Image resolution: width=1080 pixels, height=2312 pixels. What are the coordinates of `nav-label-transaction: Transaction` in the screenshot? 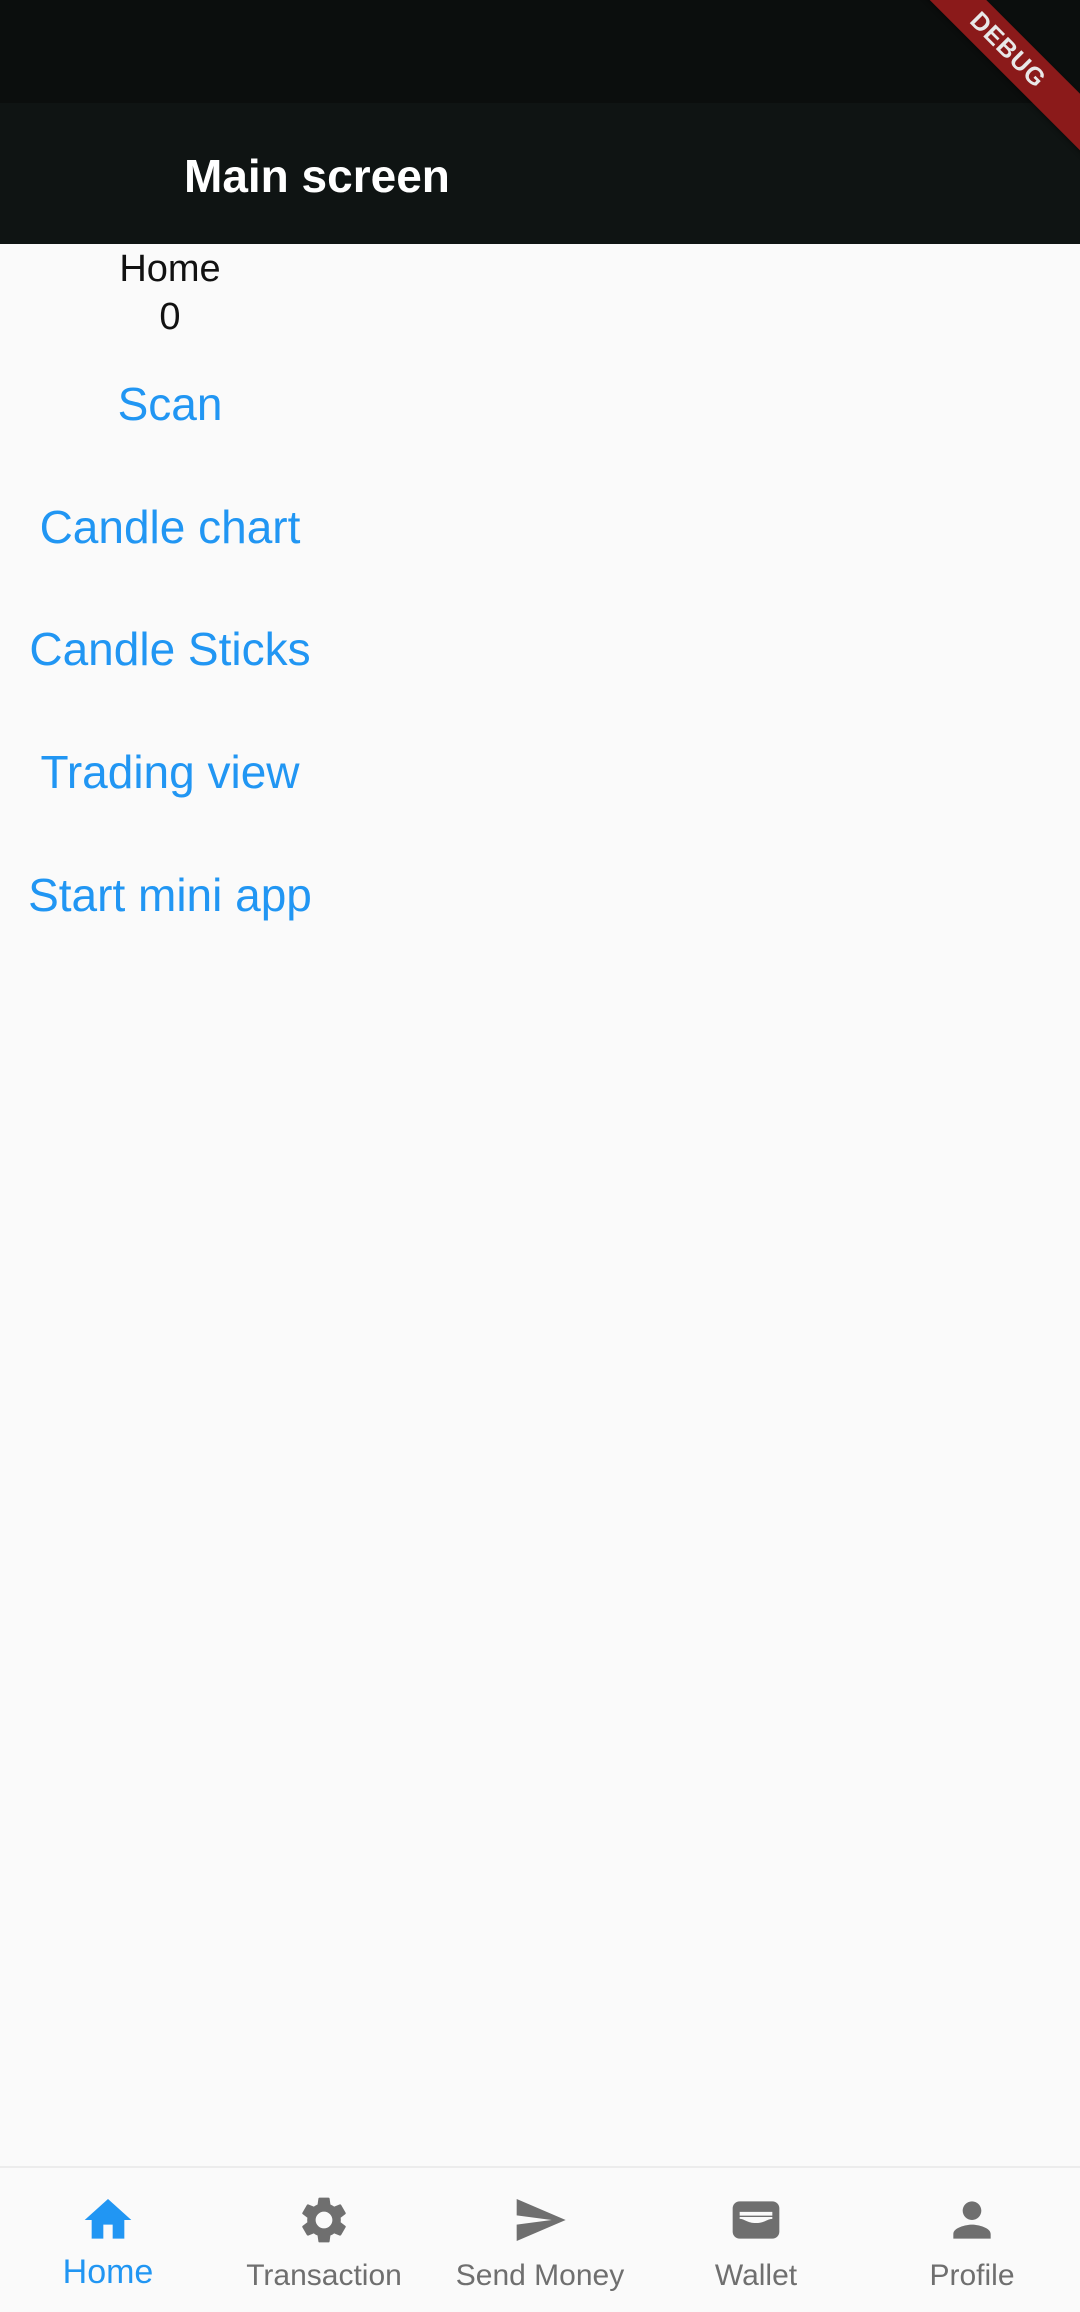 It's located at (324, 2275).